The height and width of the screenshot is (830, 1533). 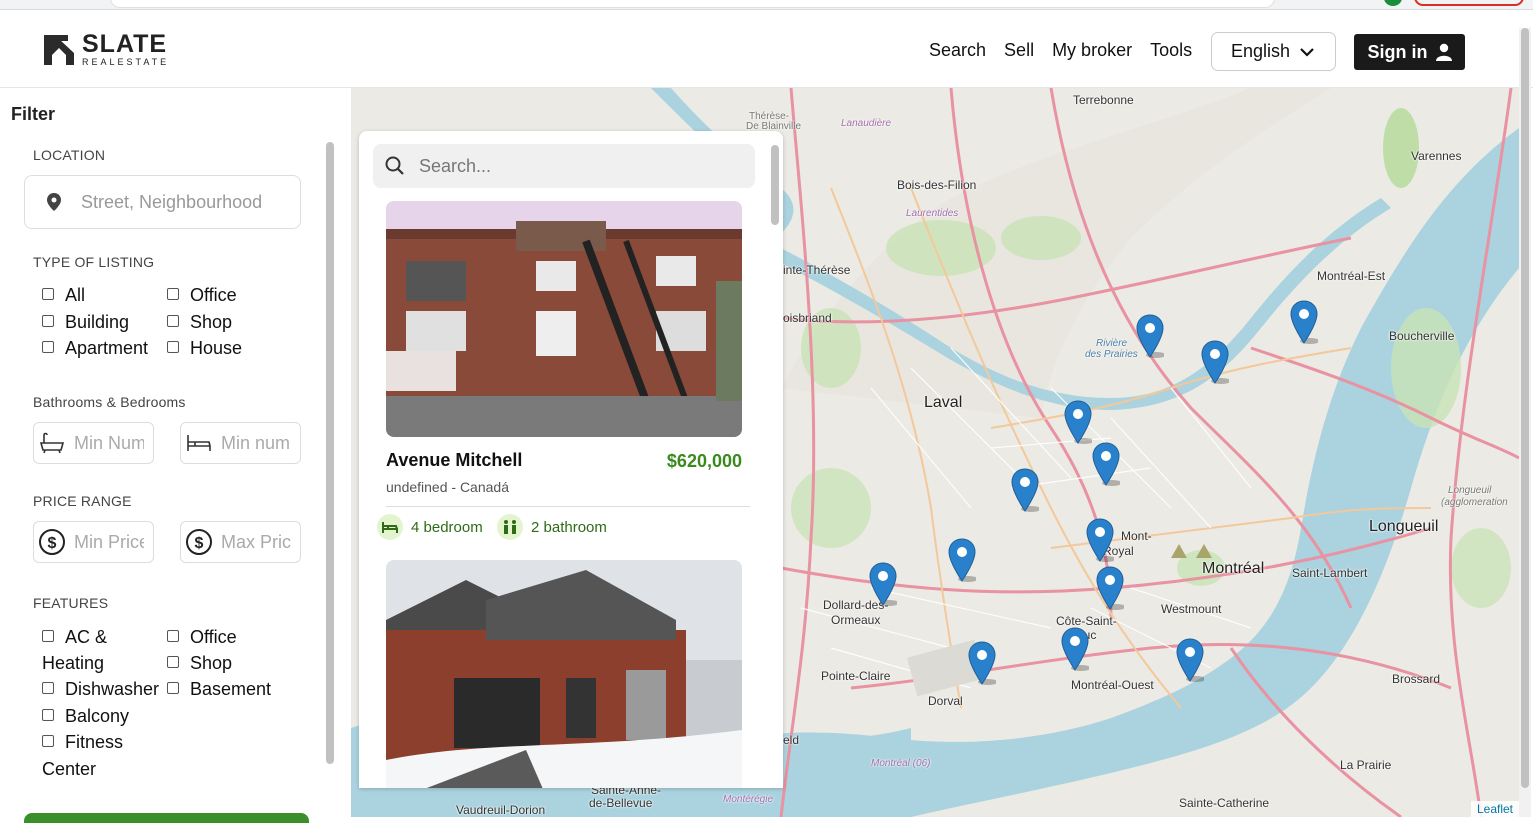 I want to click on location-input, so click(x=181, y=202).